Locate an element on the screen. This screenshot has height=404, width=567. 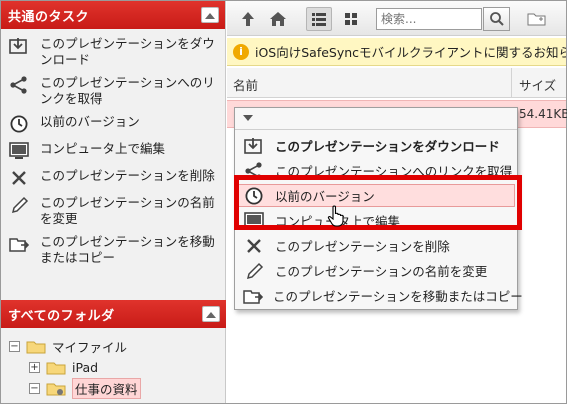
arrow-up-icon is located at coordinates (248, 19).